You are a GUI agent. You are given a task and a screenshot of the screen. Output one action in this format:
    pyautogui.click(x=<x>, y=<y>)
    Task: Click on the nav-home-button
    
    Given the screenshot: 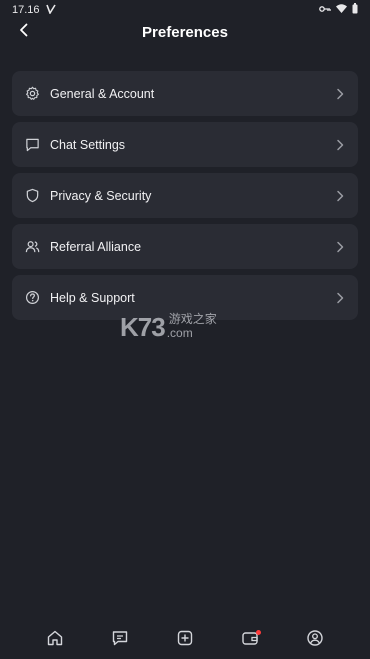 What is the action you would take?
    pyautogui.click(x=55, y=641)
    